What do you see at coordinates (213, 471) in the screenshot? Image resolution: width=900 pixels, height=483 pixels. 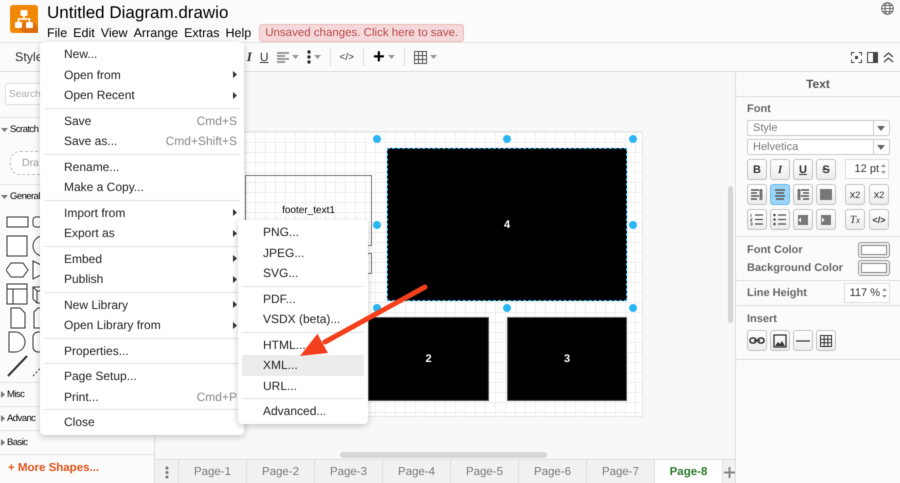 I see `page-tab: Page-1` at bounding box center [213, 471].